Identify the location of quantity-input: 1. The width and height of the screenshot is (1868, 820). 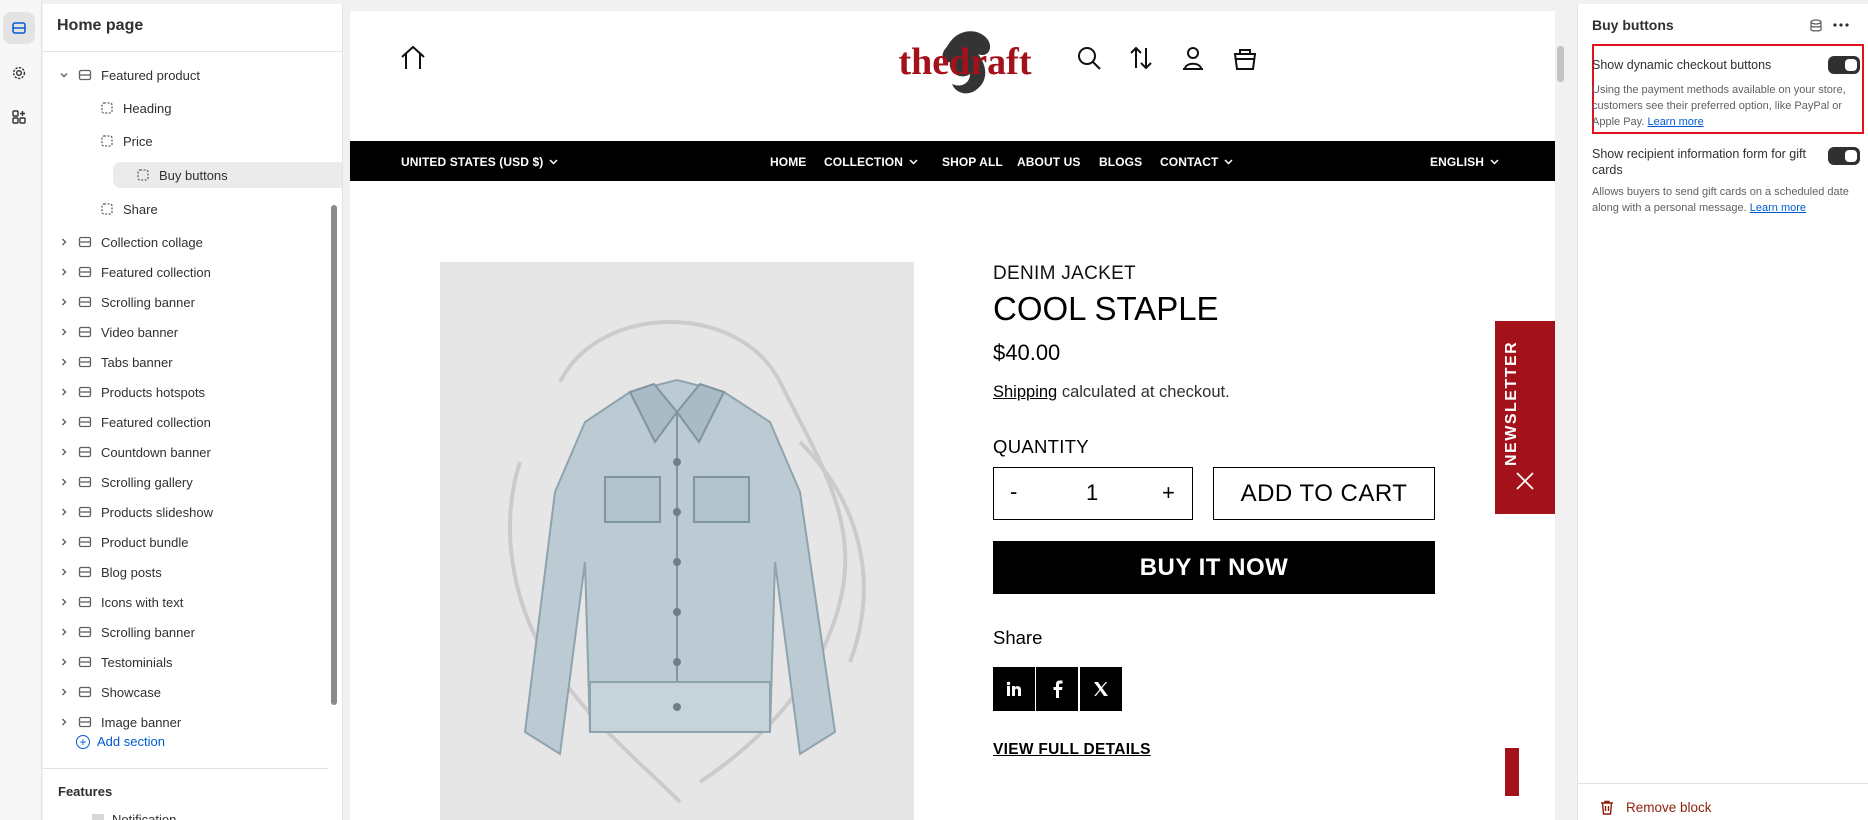
(1092, 493).